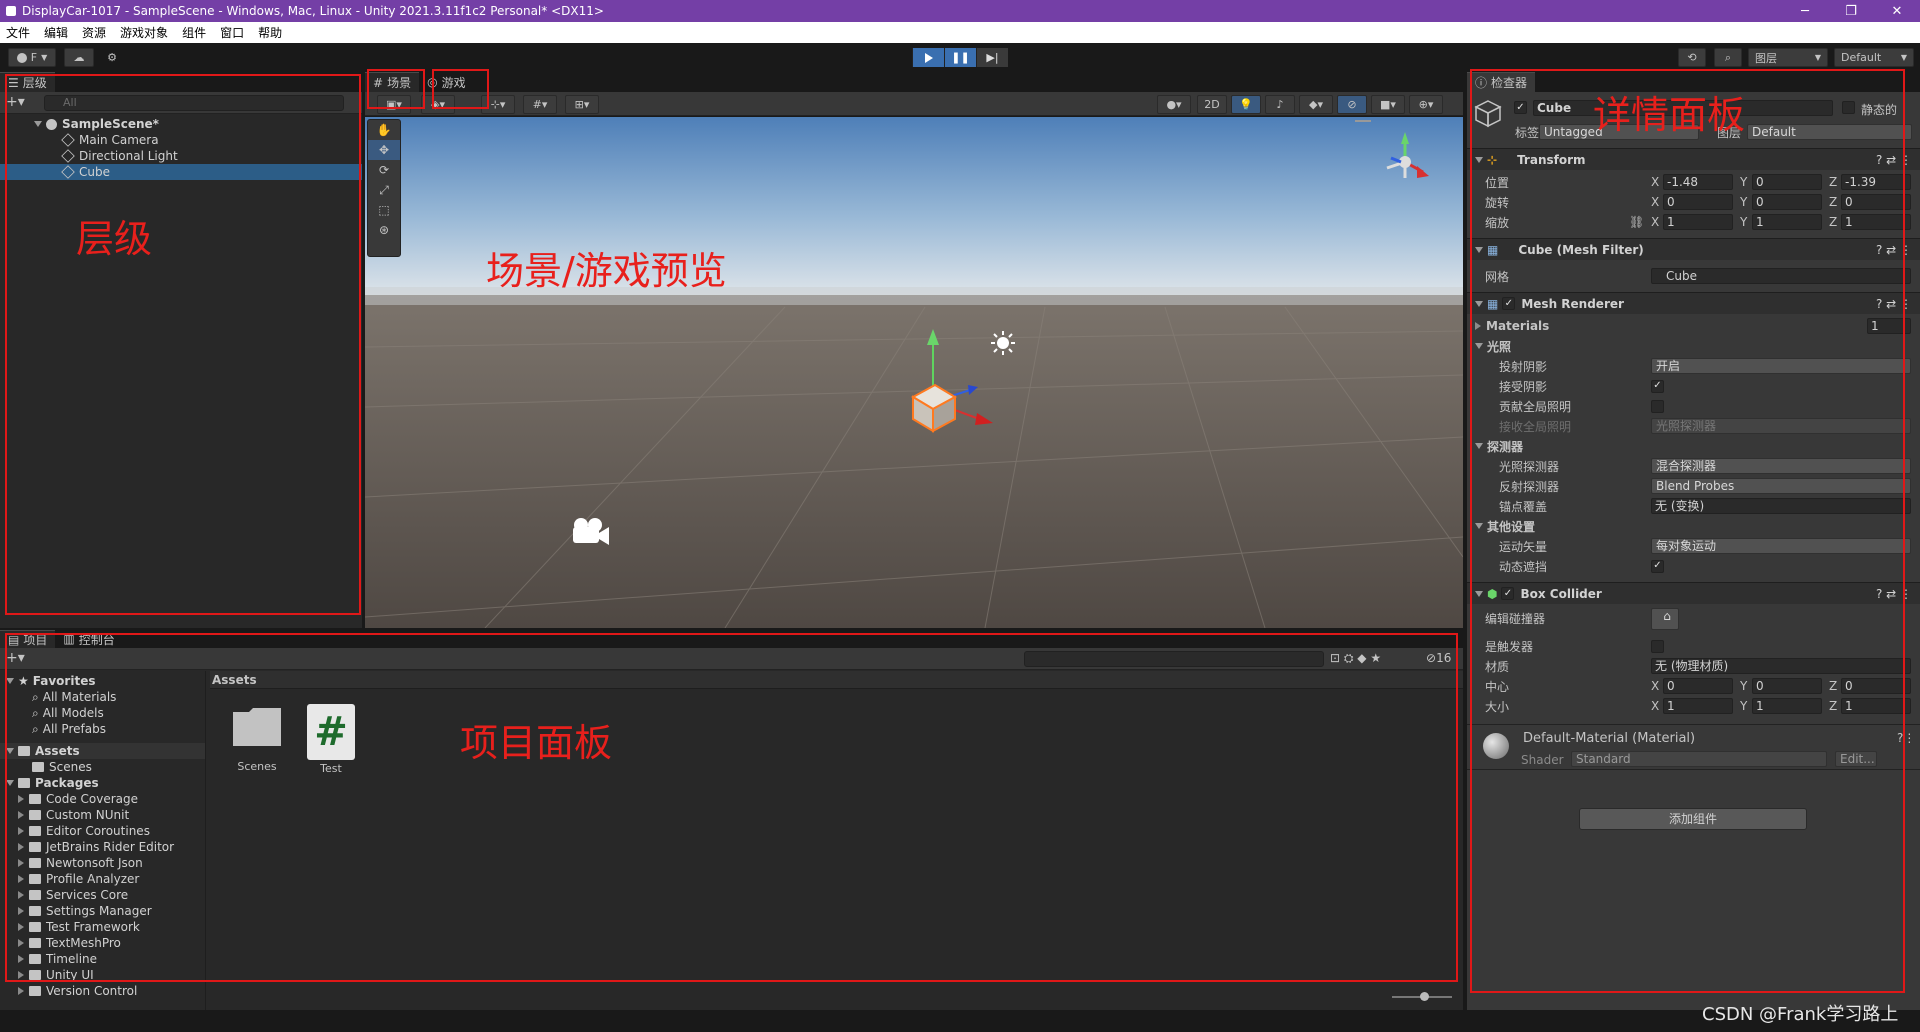  I want to click on tab-inspector: ⓘ 检查器, so click(1501, 82).